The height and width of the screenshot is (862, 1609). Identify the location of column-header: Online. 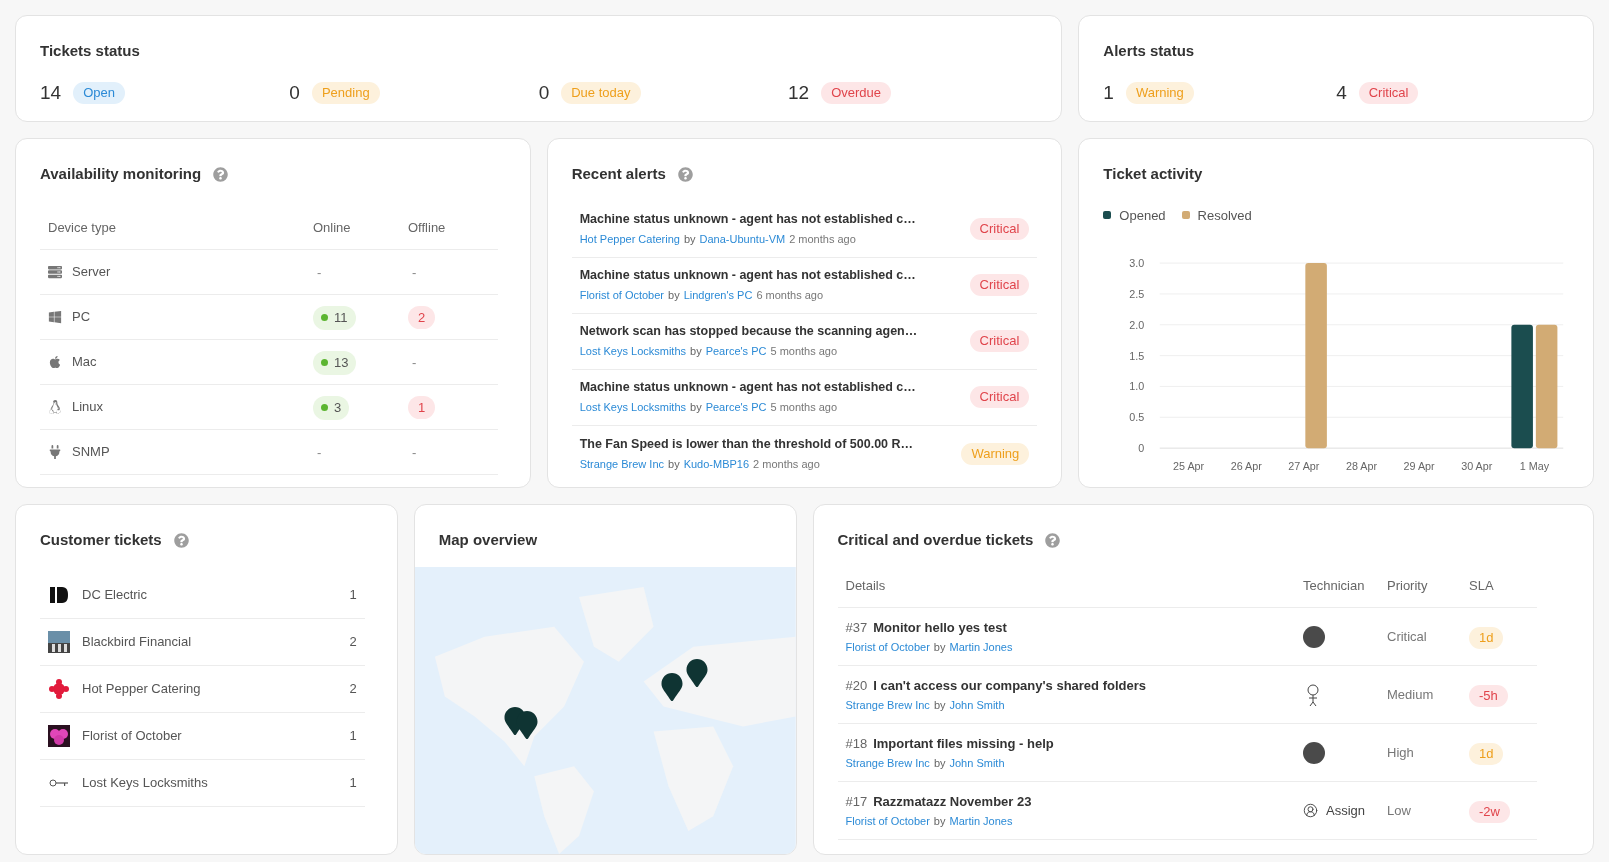
(332, 227).